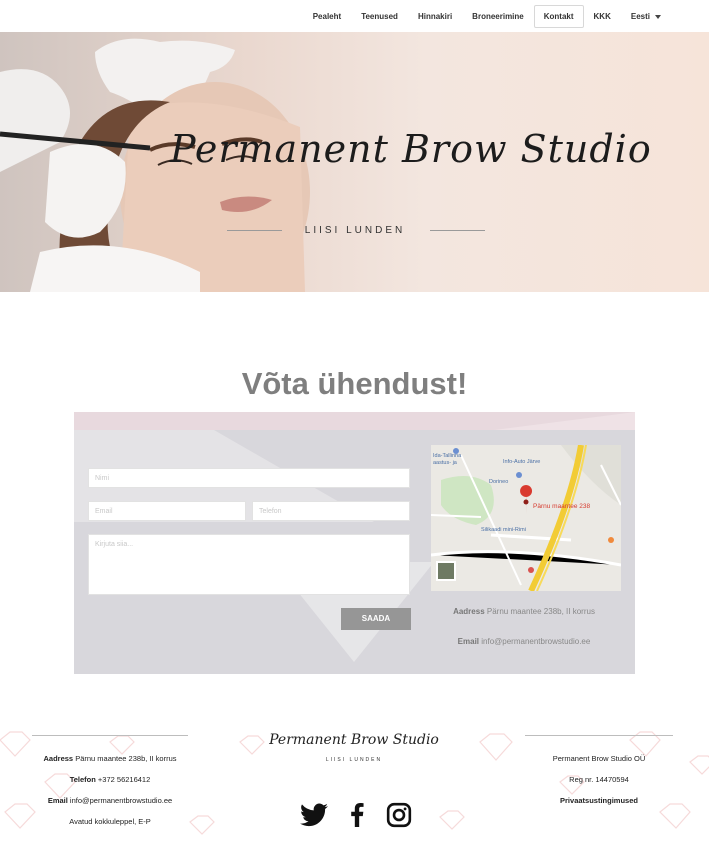 This screenshot has width=709, height=844. I want to click on footer-divider-left, so click(110, 735).